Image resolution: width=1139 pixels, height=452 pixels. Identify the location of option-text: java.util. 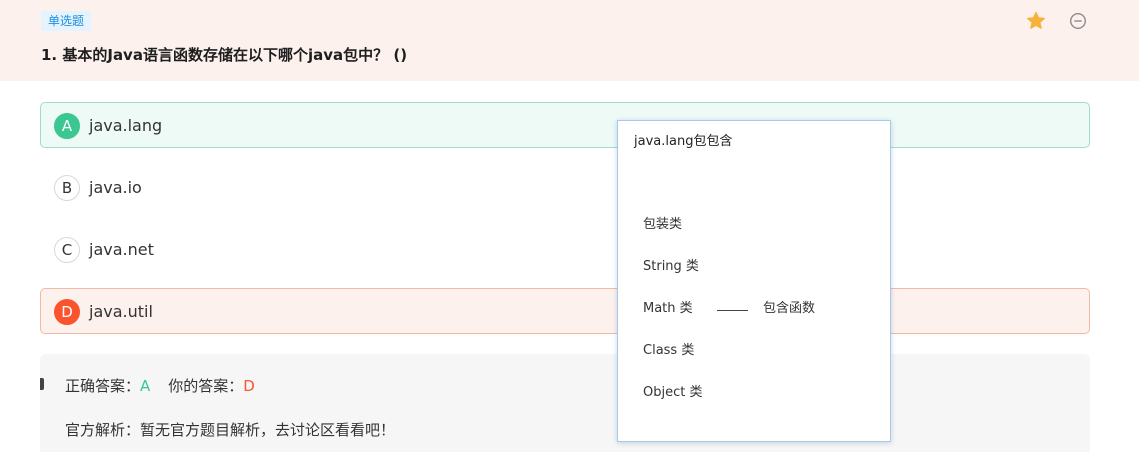
(121, 311).